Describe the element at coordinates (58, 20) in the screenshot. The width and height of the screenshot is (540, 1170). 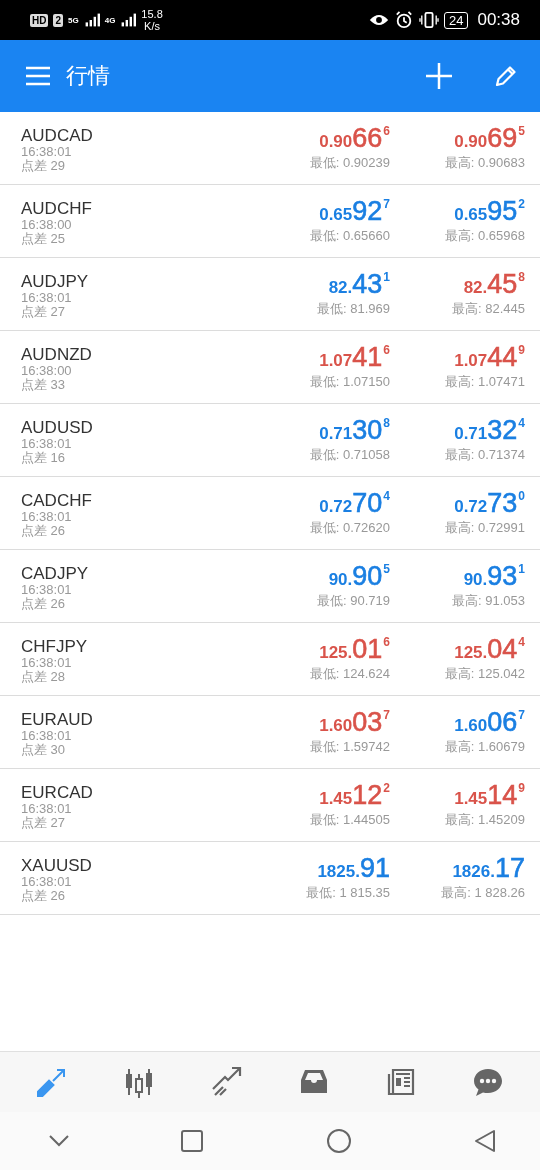
I see `sim-badge: 2` at that location.